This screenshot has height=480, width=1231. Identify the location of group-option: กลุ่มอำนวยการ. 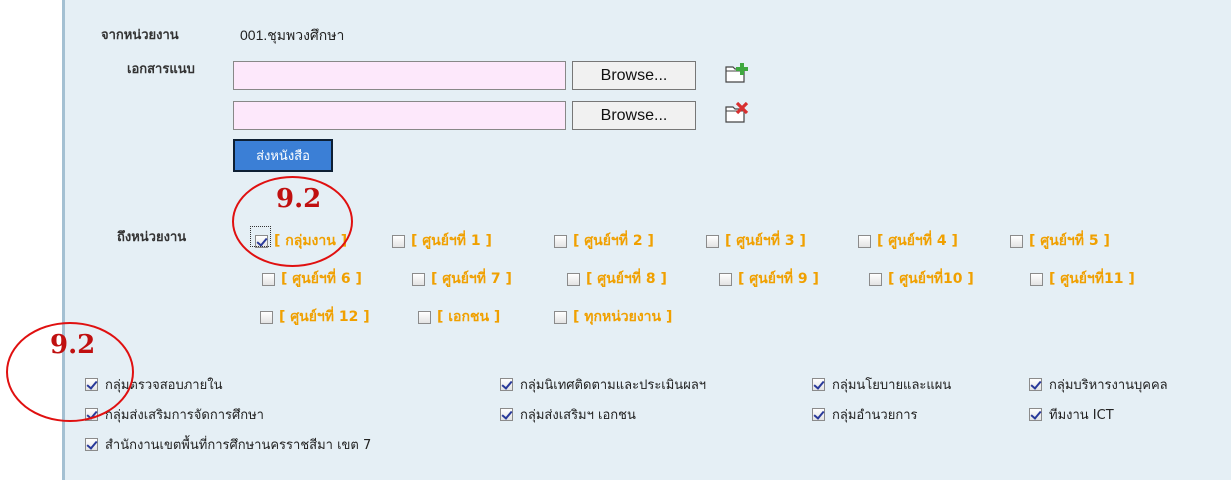
(864, 414).